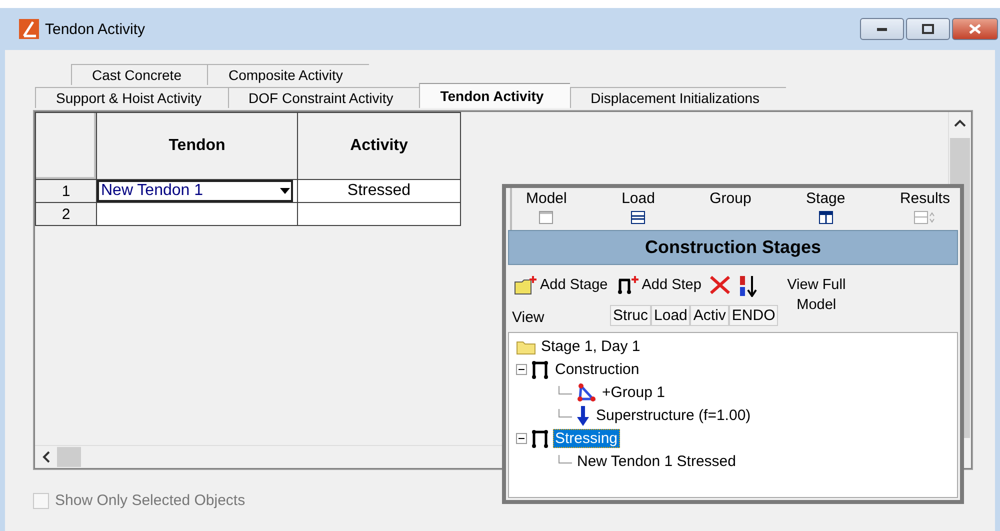 Image resolution: width=1000 pixels, height=531 pixels. I want to click on maximize-button, so click(928, 29).